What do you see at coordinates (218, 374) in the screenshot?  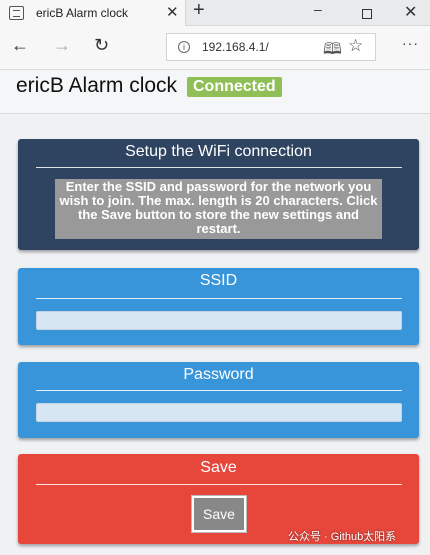 I see `password-label: Password` at bounding box center [218, 374].